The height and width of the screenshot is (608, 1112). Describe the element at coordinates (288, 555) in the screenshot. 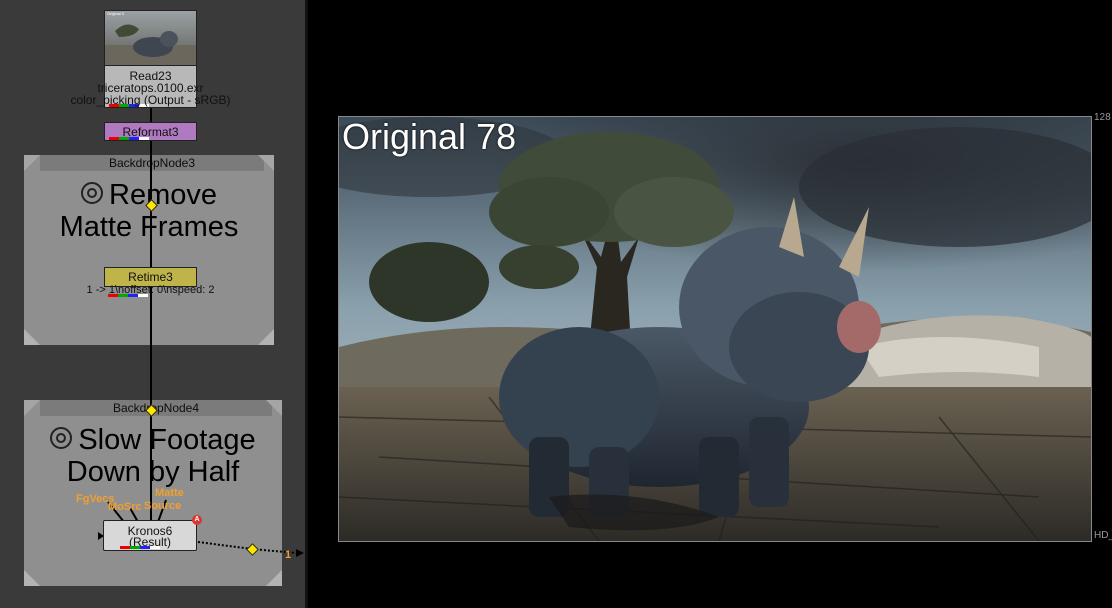

I see `output-label: 1` at that location.